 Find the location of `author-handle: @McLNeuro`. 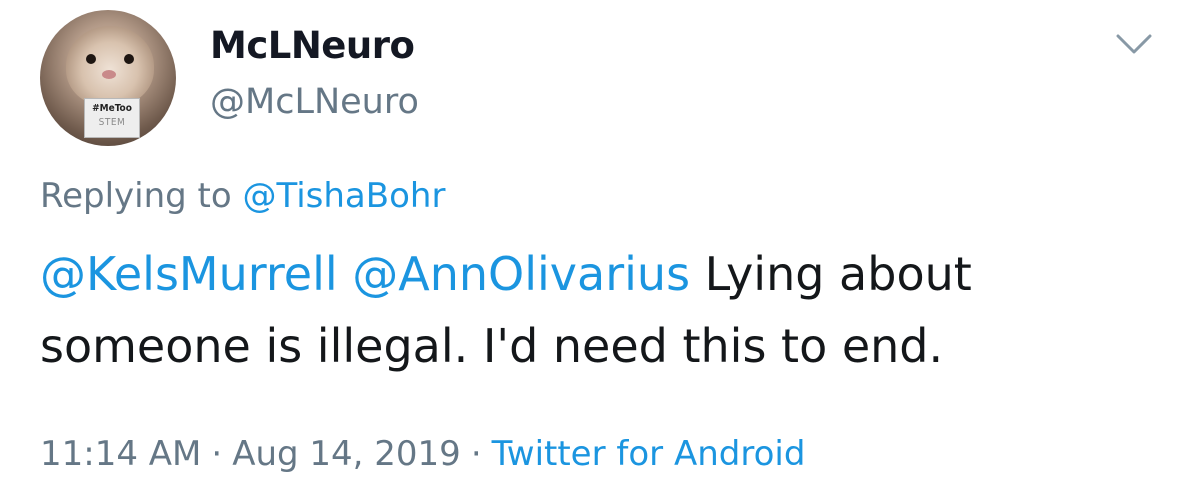

author-handle: @McLNeuro is located at coordinates (314, 102).